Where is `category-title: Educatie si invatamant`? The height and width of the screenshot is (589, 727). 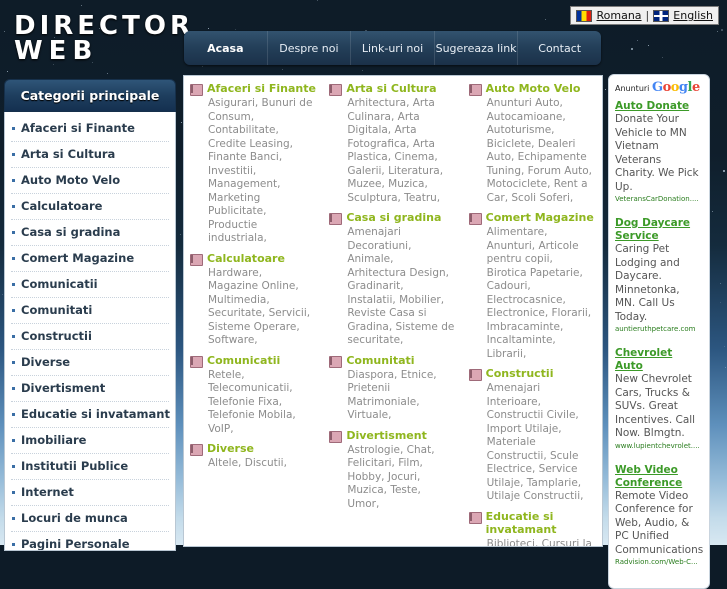
category-title: Educatie si invatamant is located at coordinates (521, 522).